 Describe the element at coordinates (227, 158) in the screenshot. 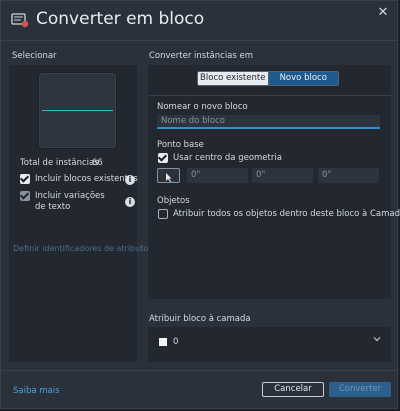

I see `use-centroid-label: Usar centro da geometria` at that location.